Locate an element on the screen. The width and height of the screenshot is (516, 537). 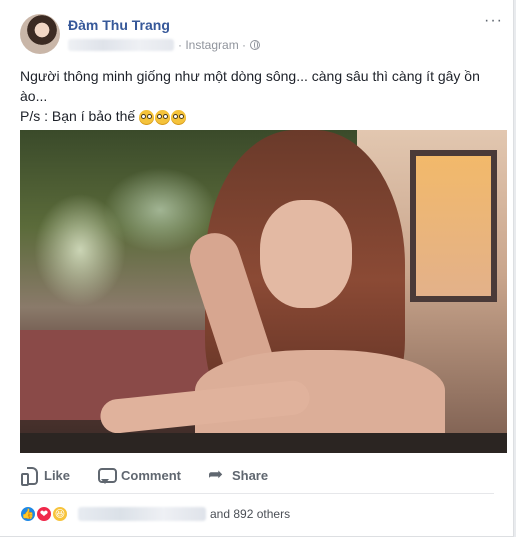
like-reaction-icon: 👍 is located at coordinates (28, 514).